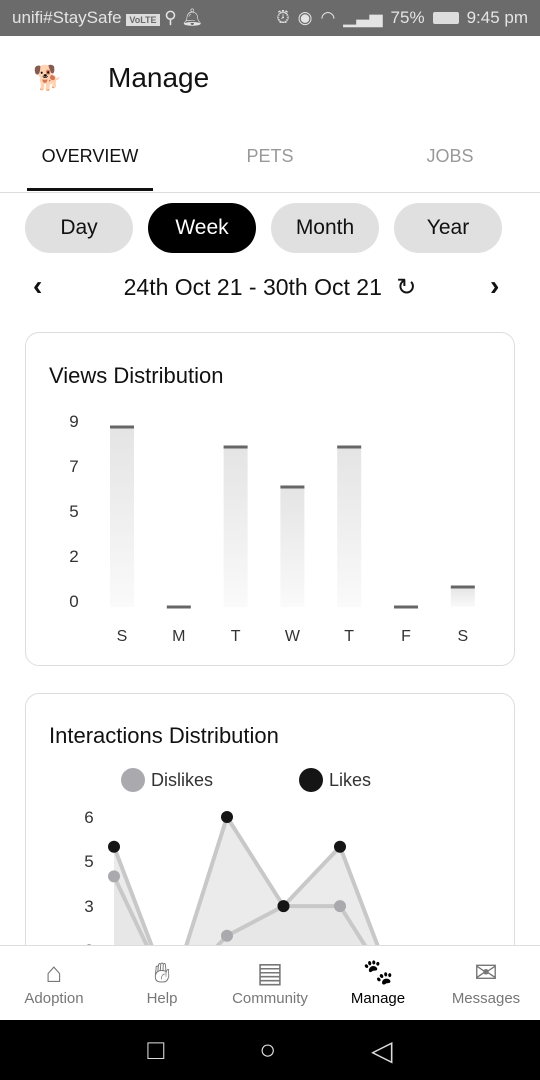 Image resolution: width=540 pixels, height=1080 pixels. I want to click on y-tick-label: 7, so click(73, 466).